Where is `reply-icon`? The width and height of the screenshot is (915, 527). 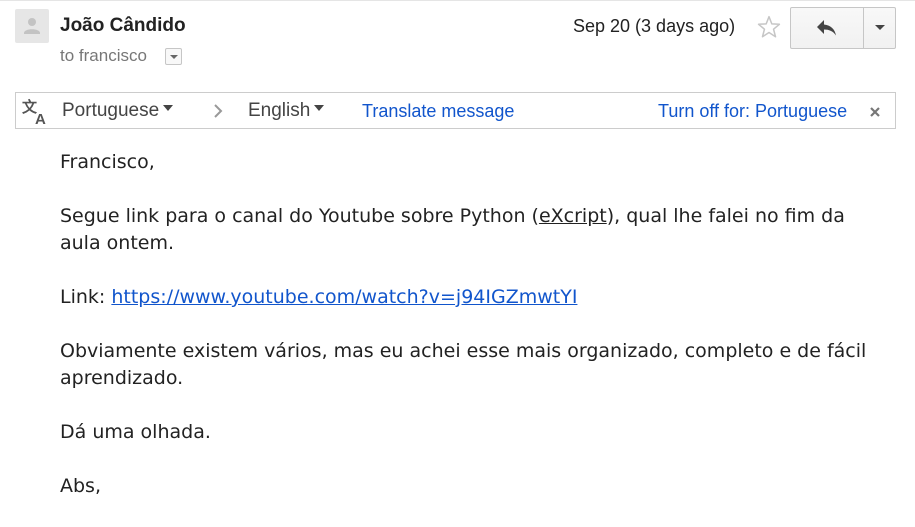 reply-icon is located at coordinates (826, 28).